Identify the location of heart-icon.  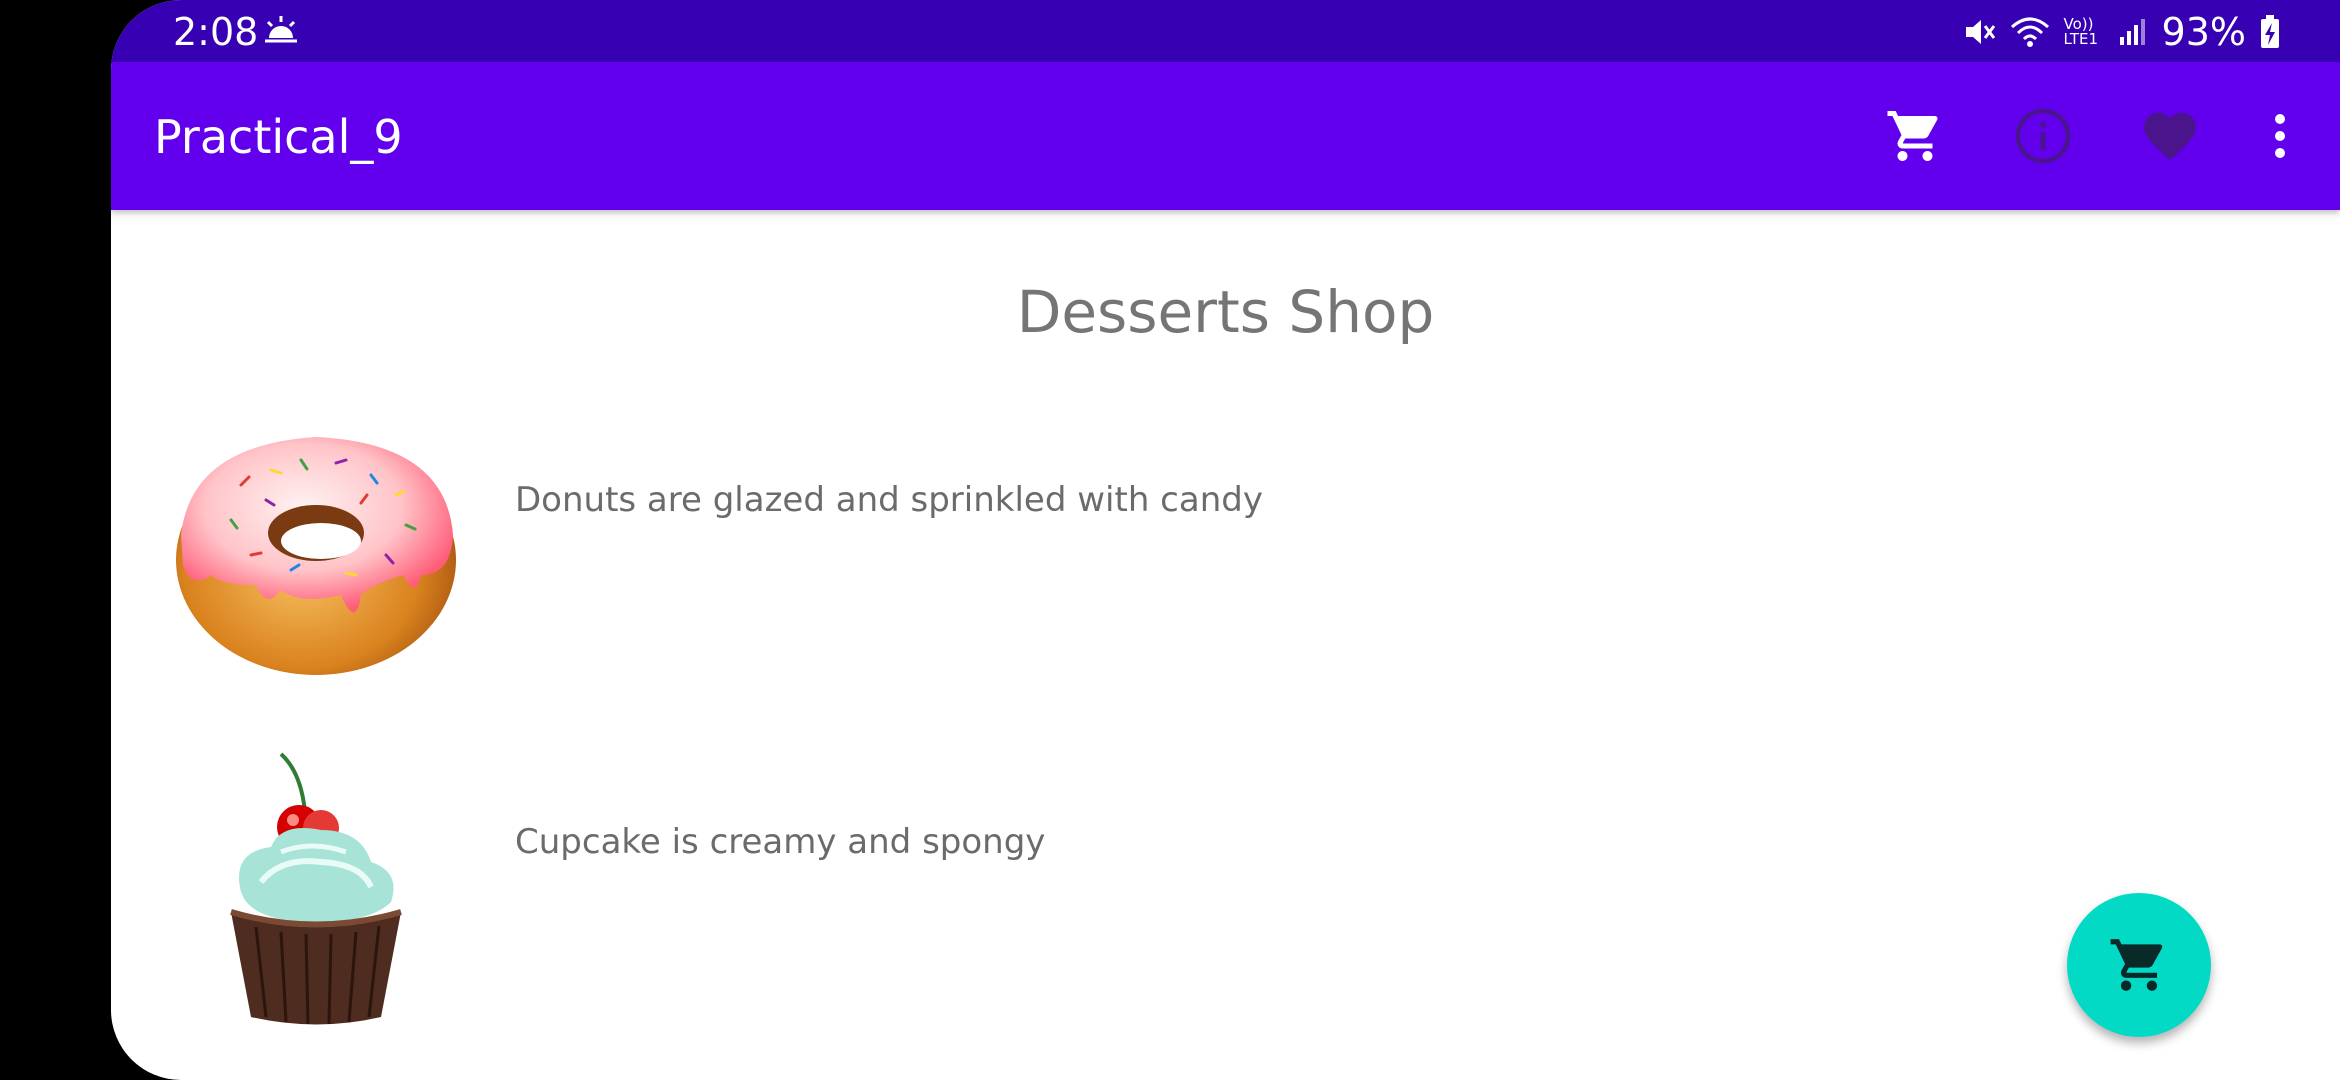
(2170, 136).